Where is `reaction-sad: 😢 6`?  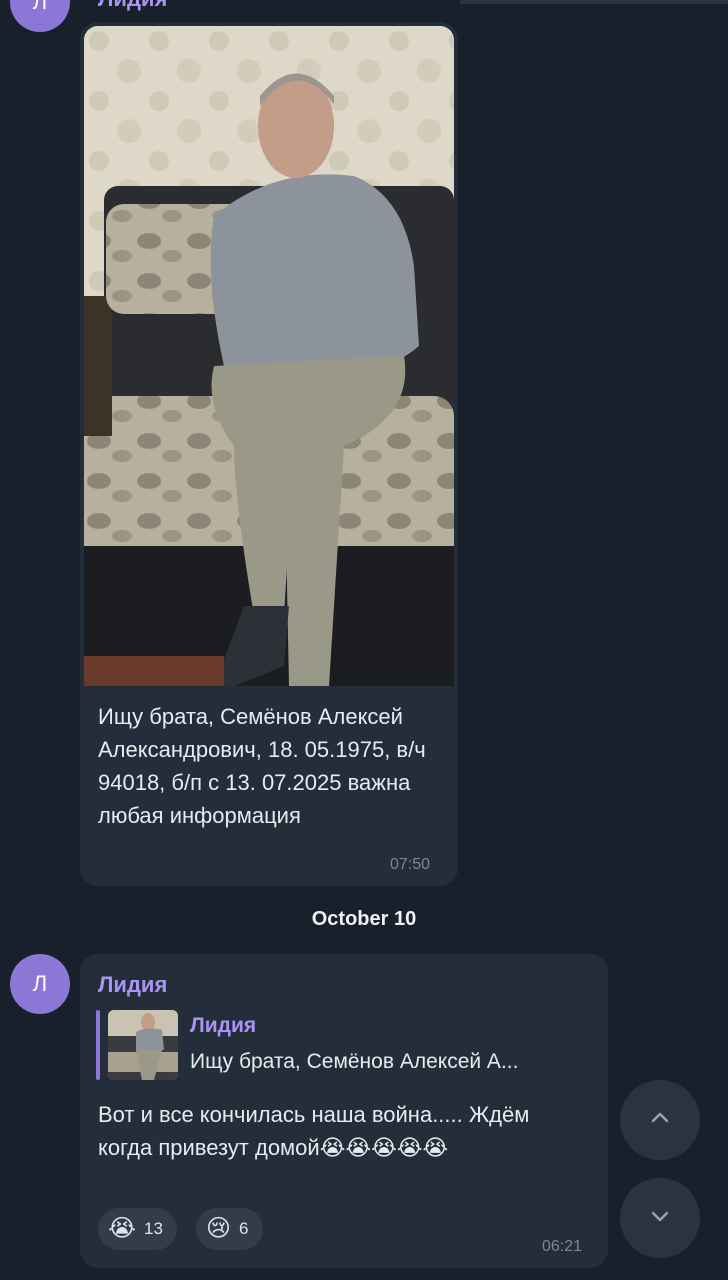 reaction-sad: 😢 6 is located at coordinates (229, 1229).